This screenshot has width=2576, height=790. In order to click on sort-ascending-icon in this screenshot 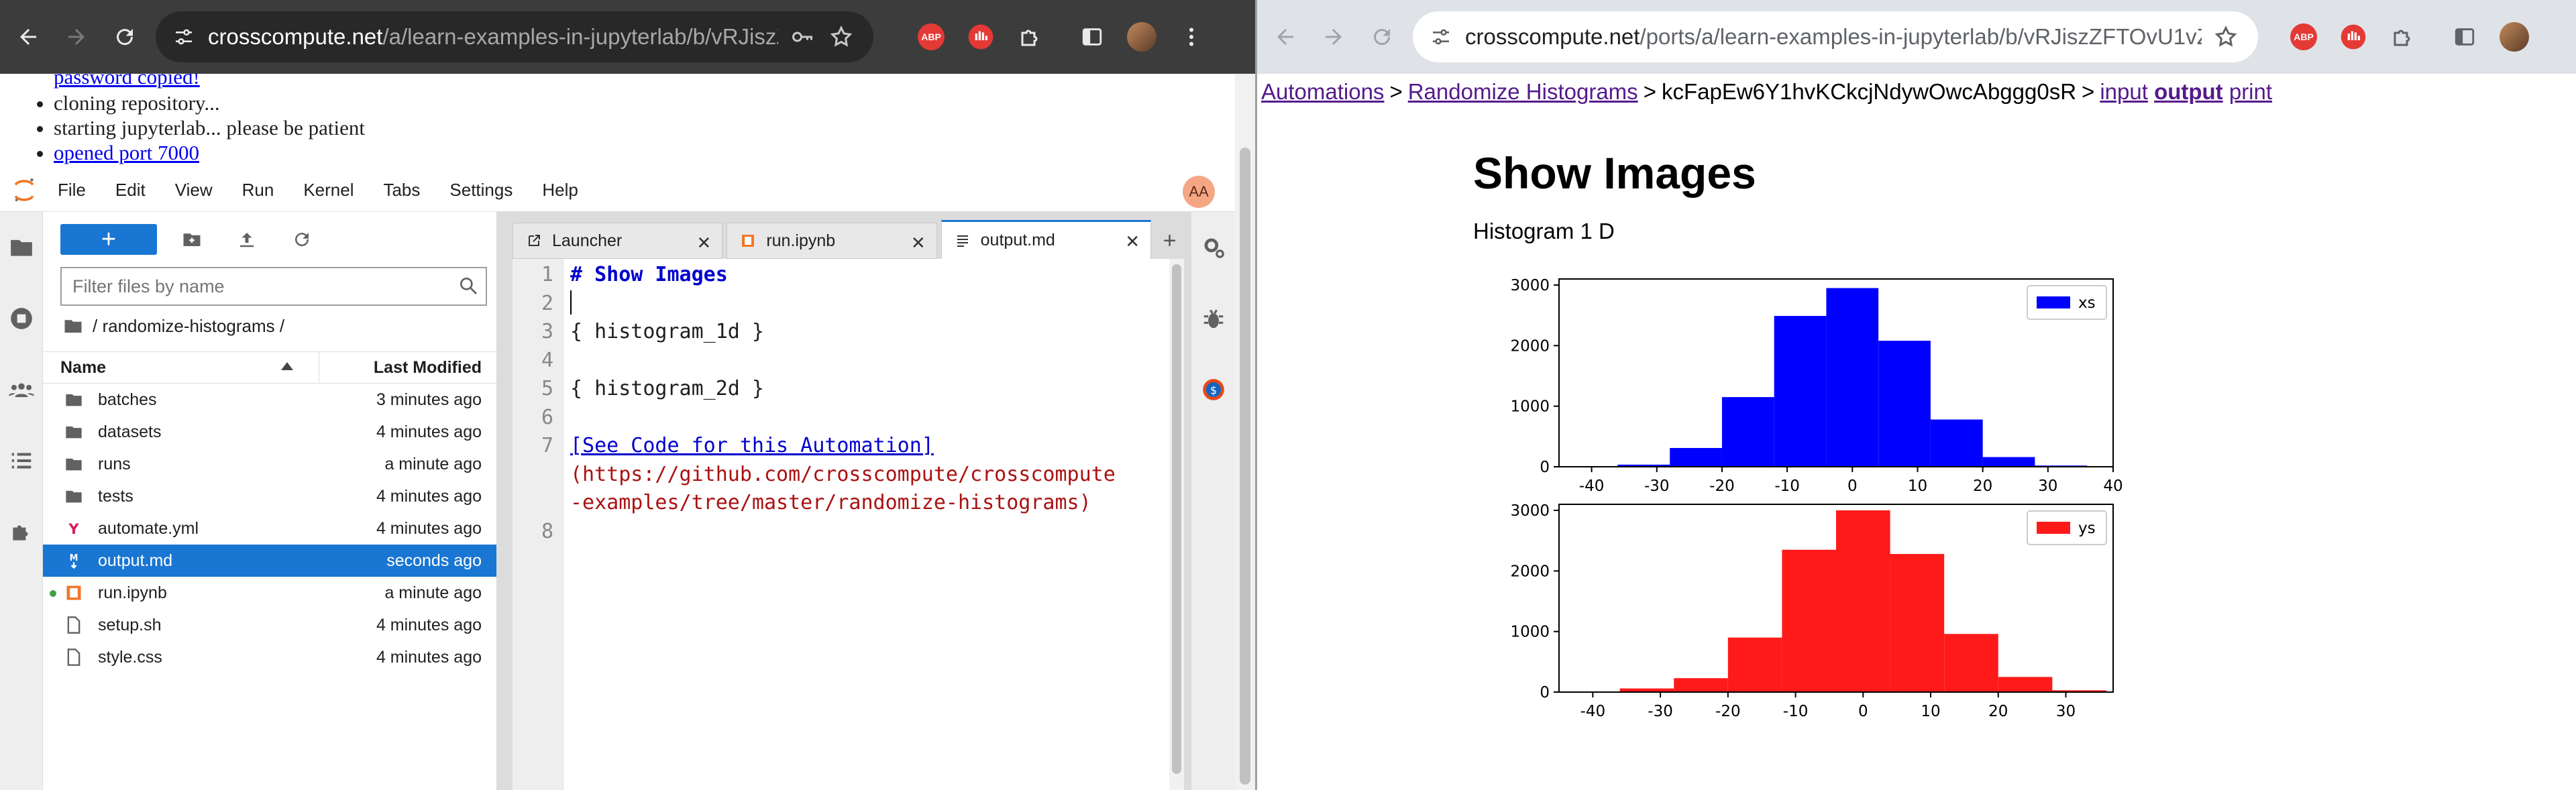, I will do `click(287, 366)`.